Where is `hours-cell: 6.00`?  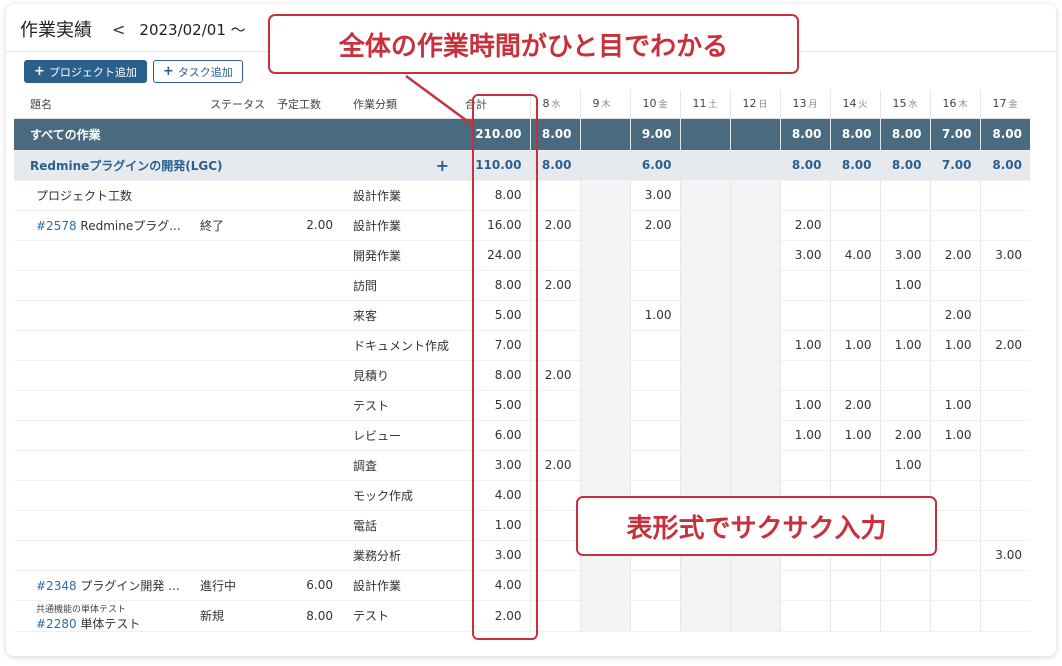
hours-cell: 6.00 is located at coordinates (654, 165).